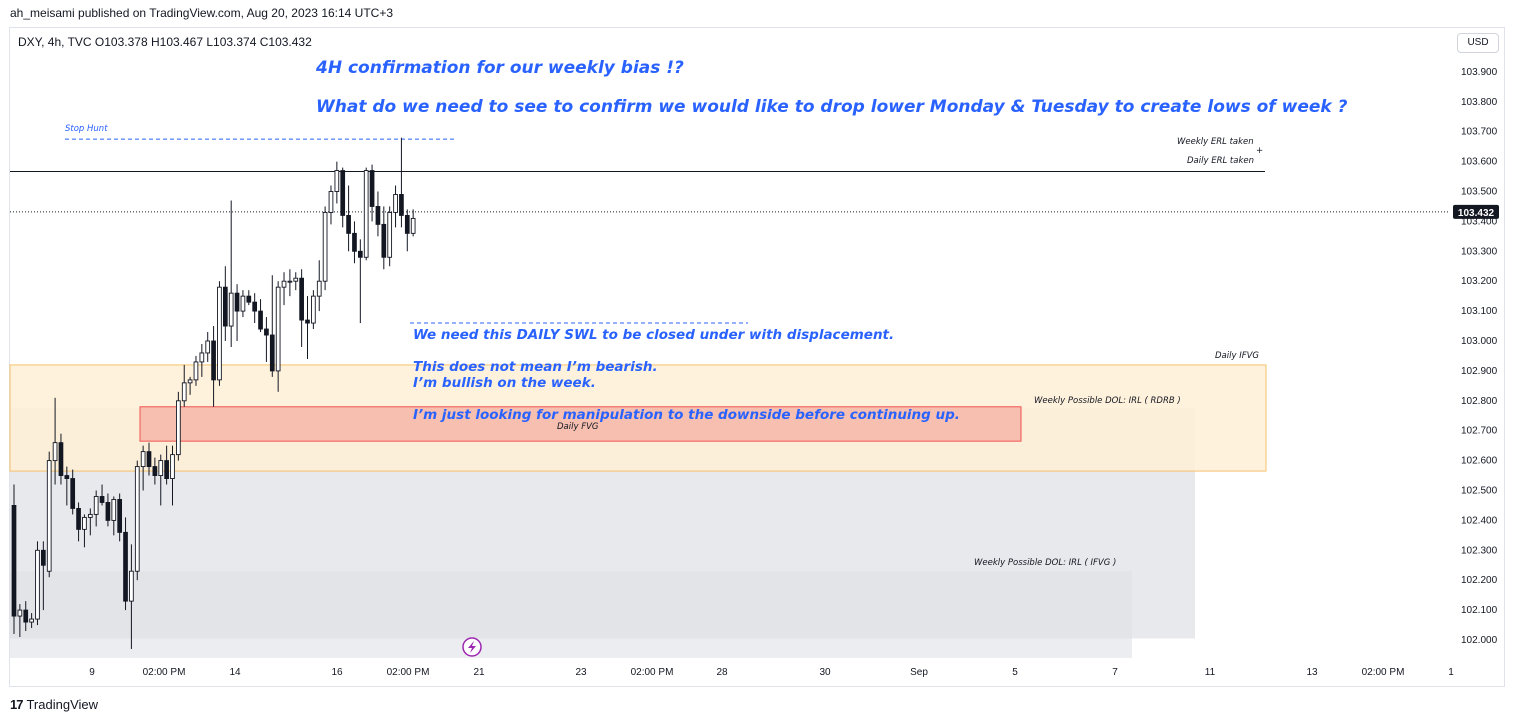 Image resolution: width=1515 pixels, height=721 pixels. Describe the element at coordinates (722, 672) in the screenshot. I see `x-tick-label: 28` at that location.